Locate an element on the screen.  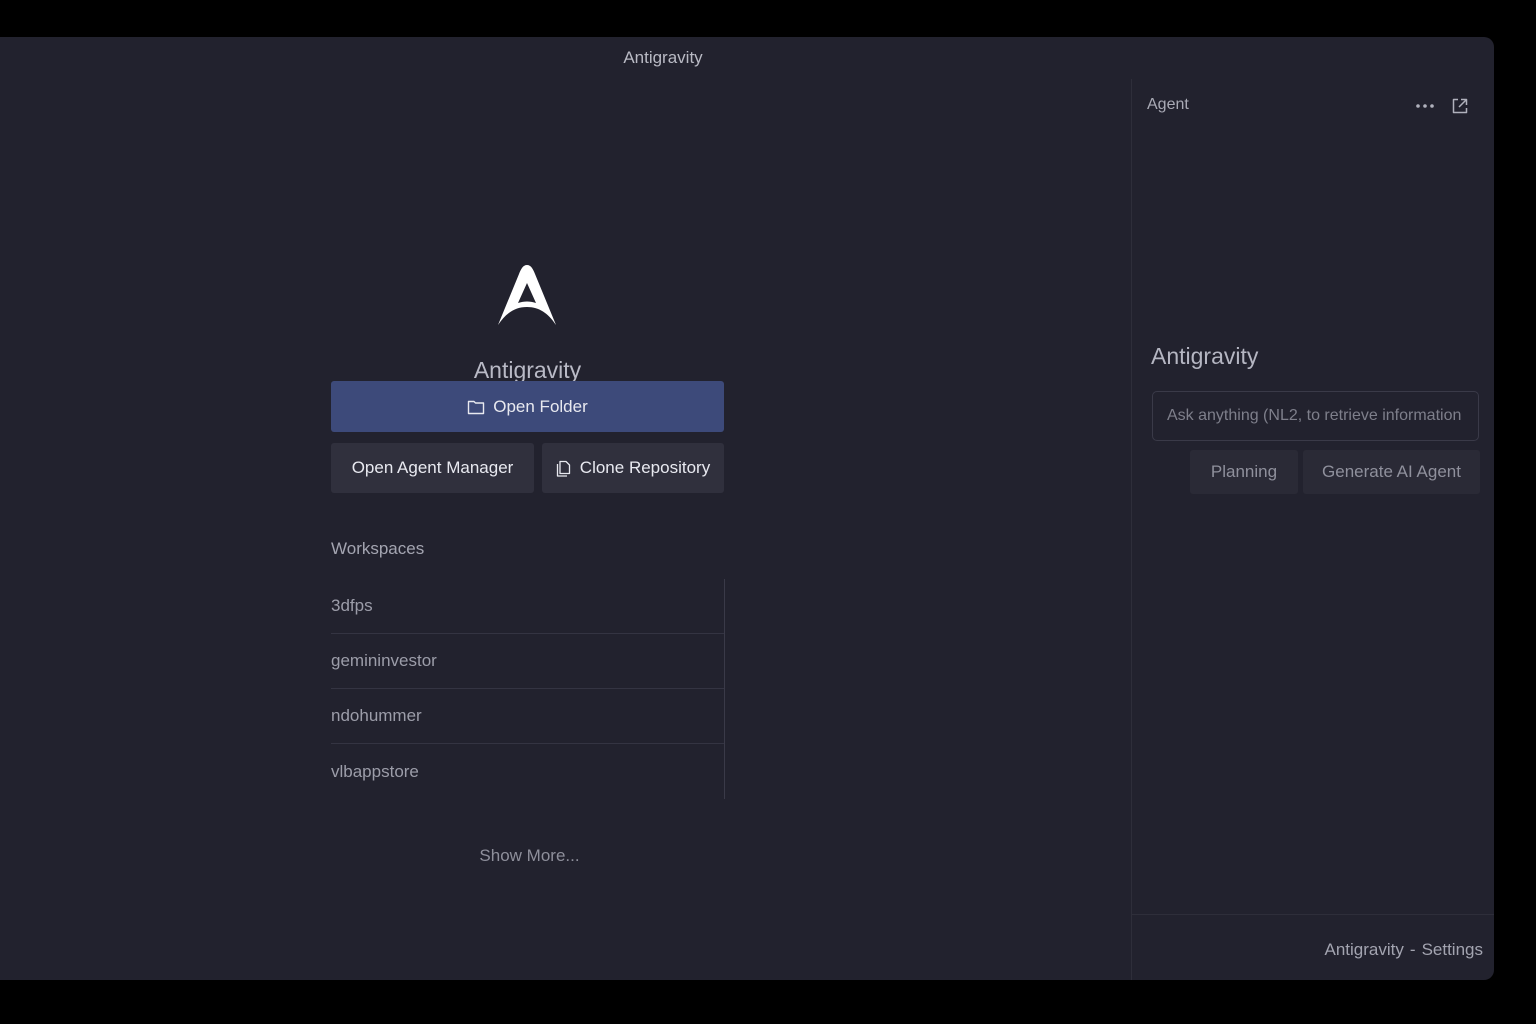
workspace-item: vlbappstore is located at coordinates (527, 771).